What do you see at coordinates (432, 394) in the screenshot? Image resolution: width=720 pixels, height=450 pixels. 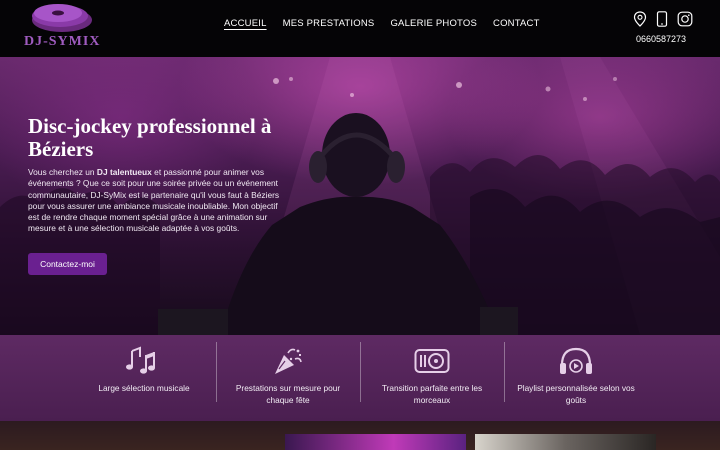 I see `feature-label: Transition parfaite entre les morceaux` at bounding box center [432, 394].